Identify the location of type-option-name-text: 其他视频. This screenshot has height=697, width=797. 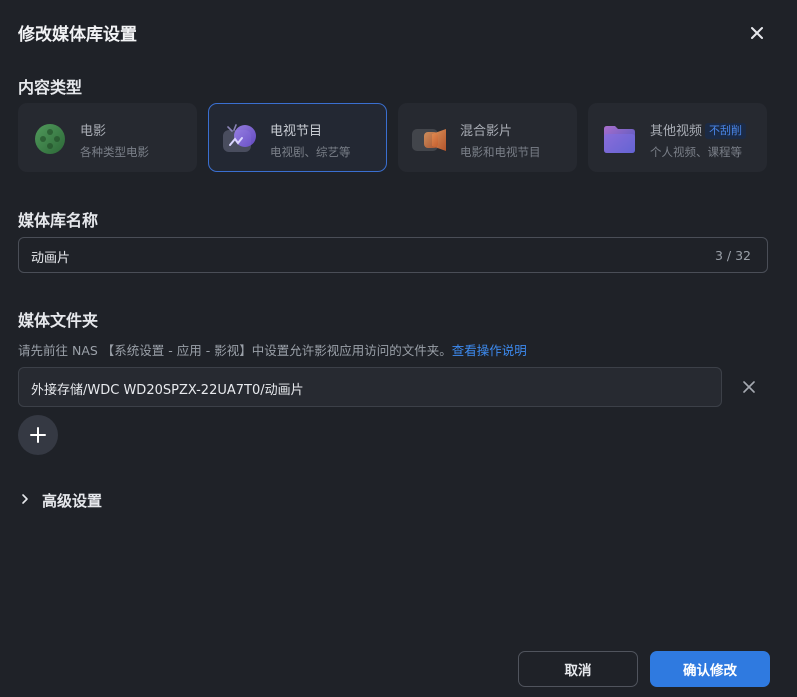
(676, 131).